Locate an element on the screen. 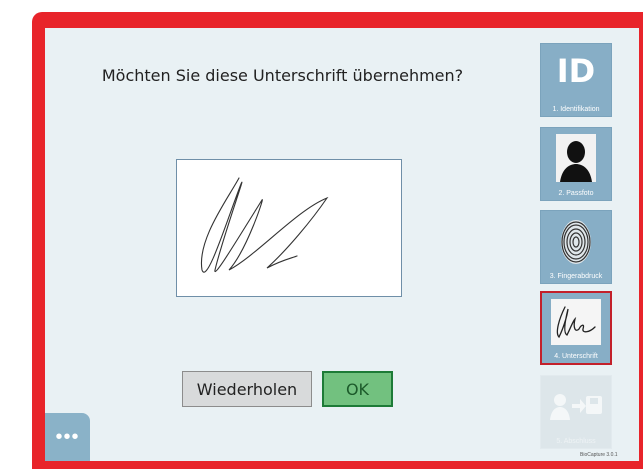 The width and height of the screenshot is (643, 469). fingerprint-icon is located at coordinates (576, 242).